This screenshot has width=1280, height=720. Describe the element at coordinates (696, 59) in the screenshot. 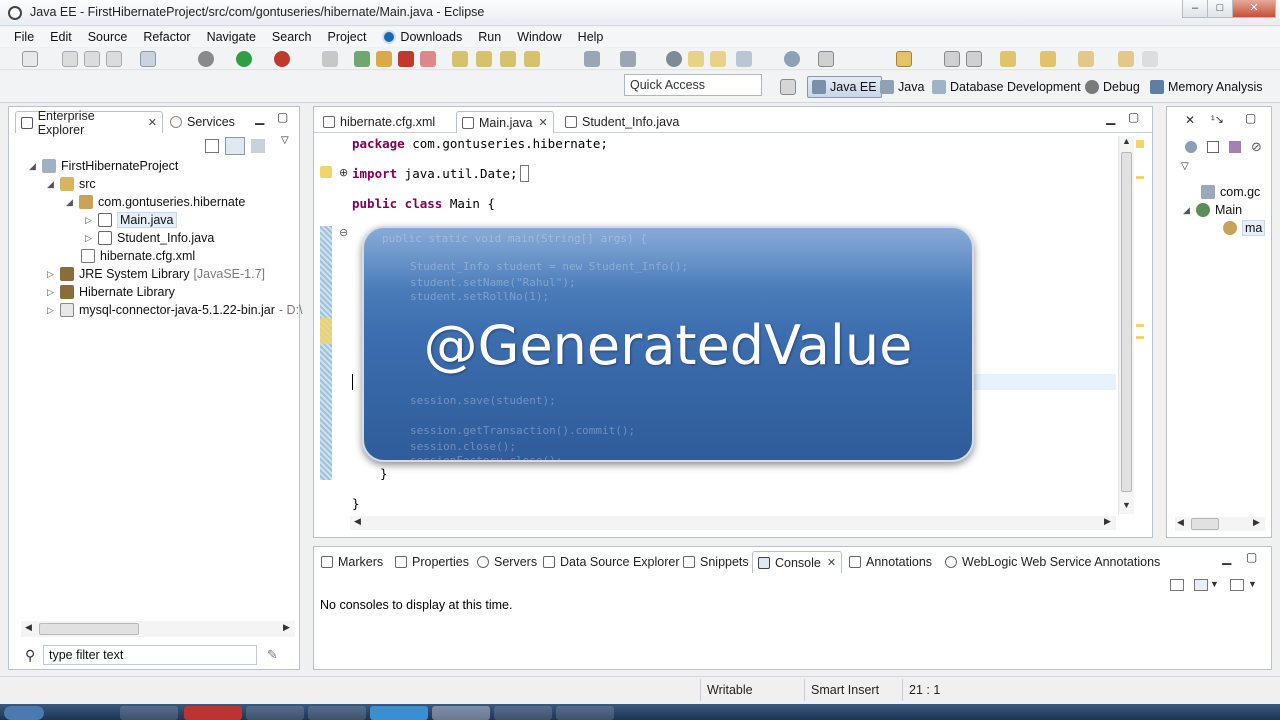

I see `open-folder-icon` at that location.